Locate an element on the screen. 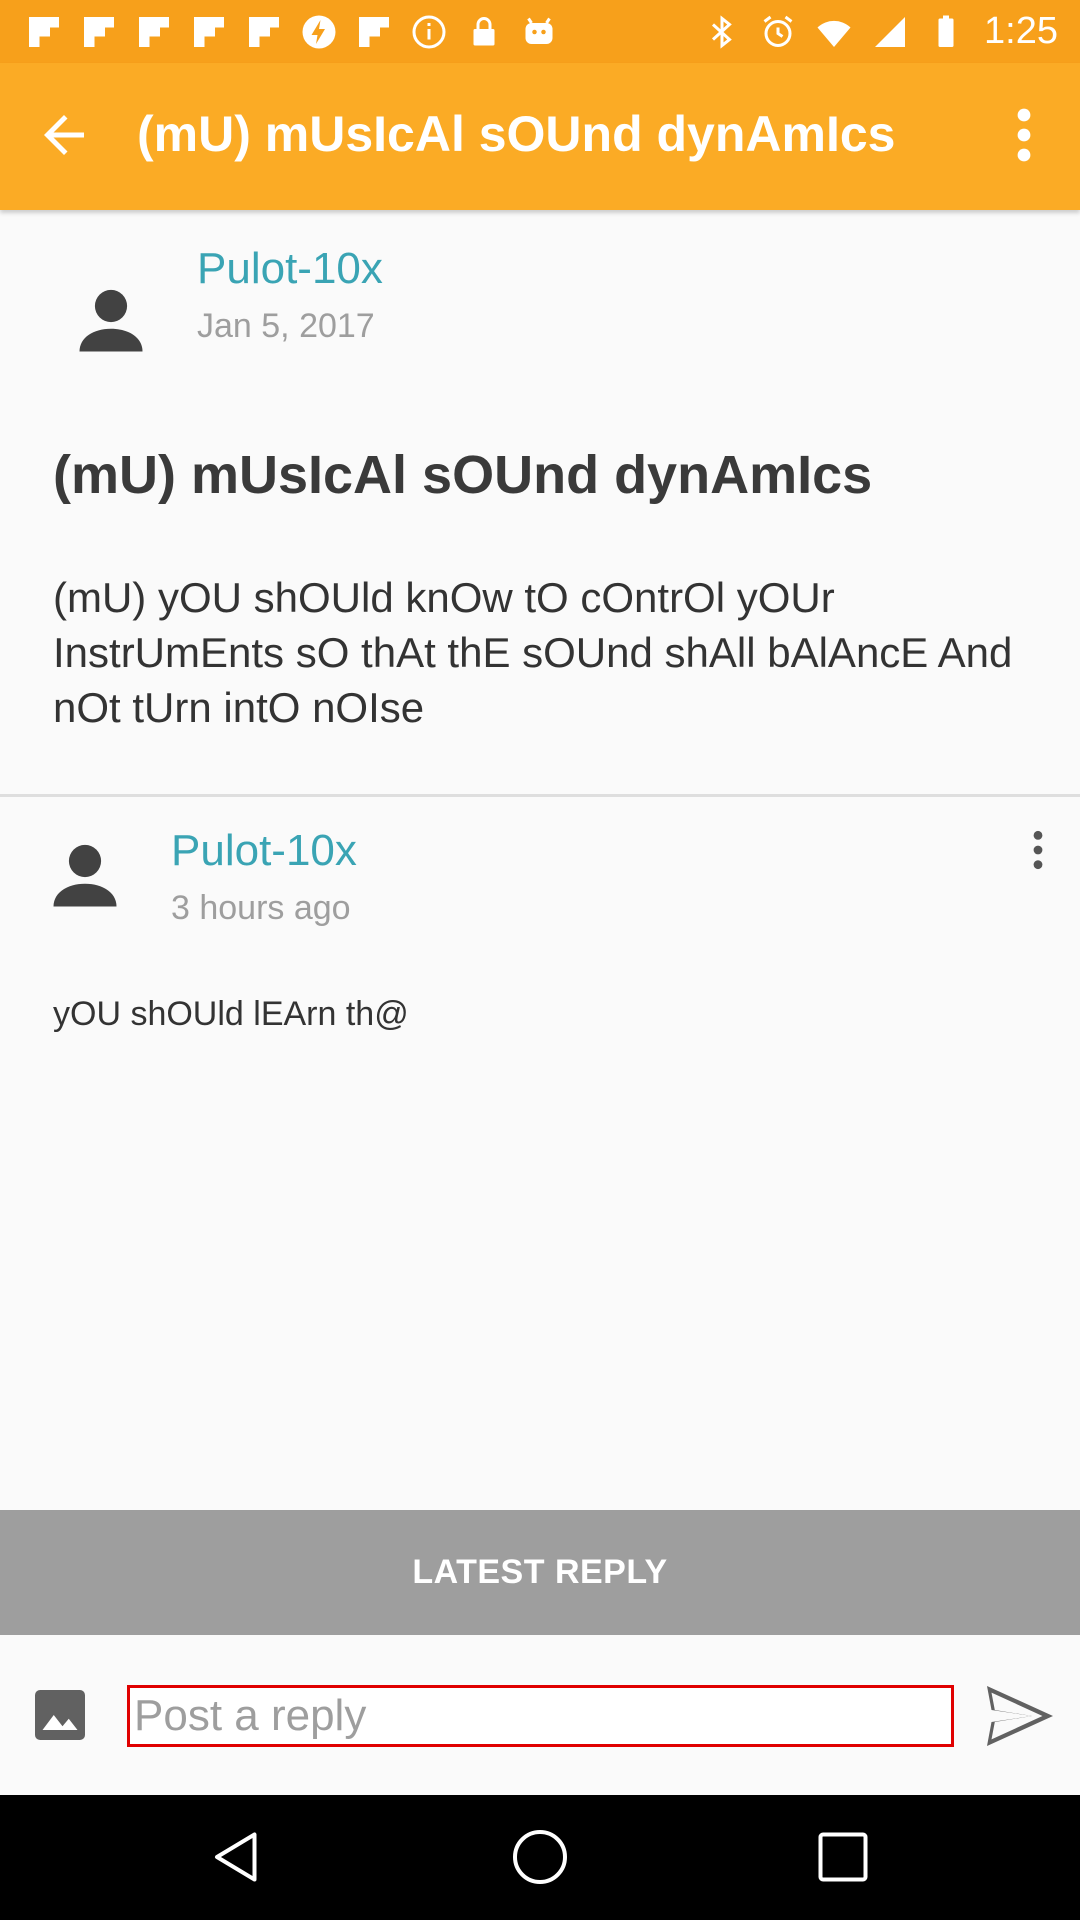 This screenshot has height=1920, width=1080. notification-icons is located at coordinates (291, 32).